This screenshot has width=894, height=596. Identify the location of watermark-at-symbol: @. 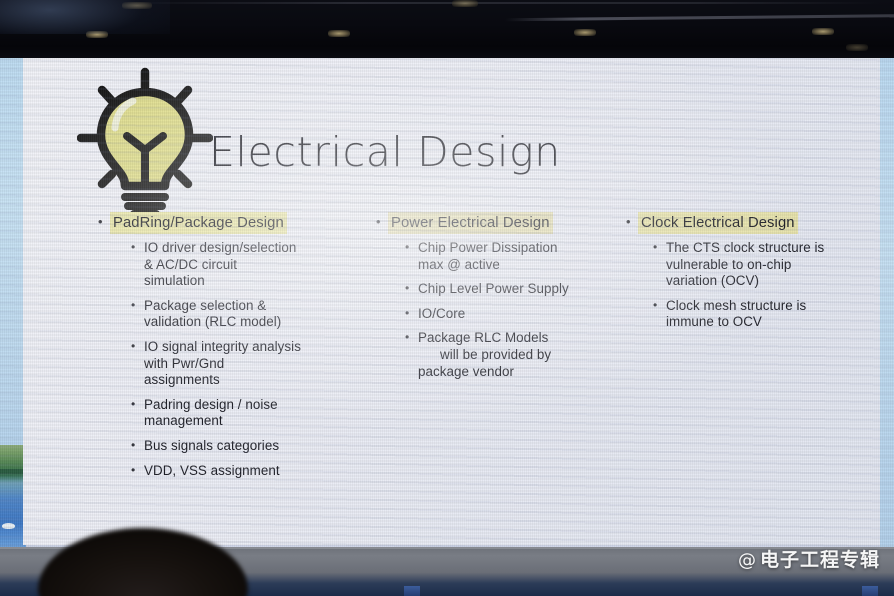
(747, 560).